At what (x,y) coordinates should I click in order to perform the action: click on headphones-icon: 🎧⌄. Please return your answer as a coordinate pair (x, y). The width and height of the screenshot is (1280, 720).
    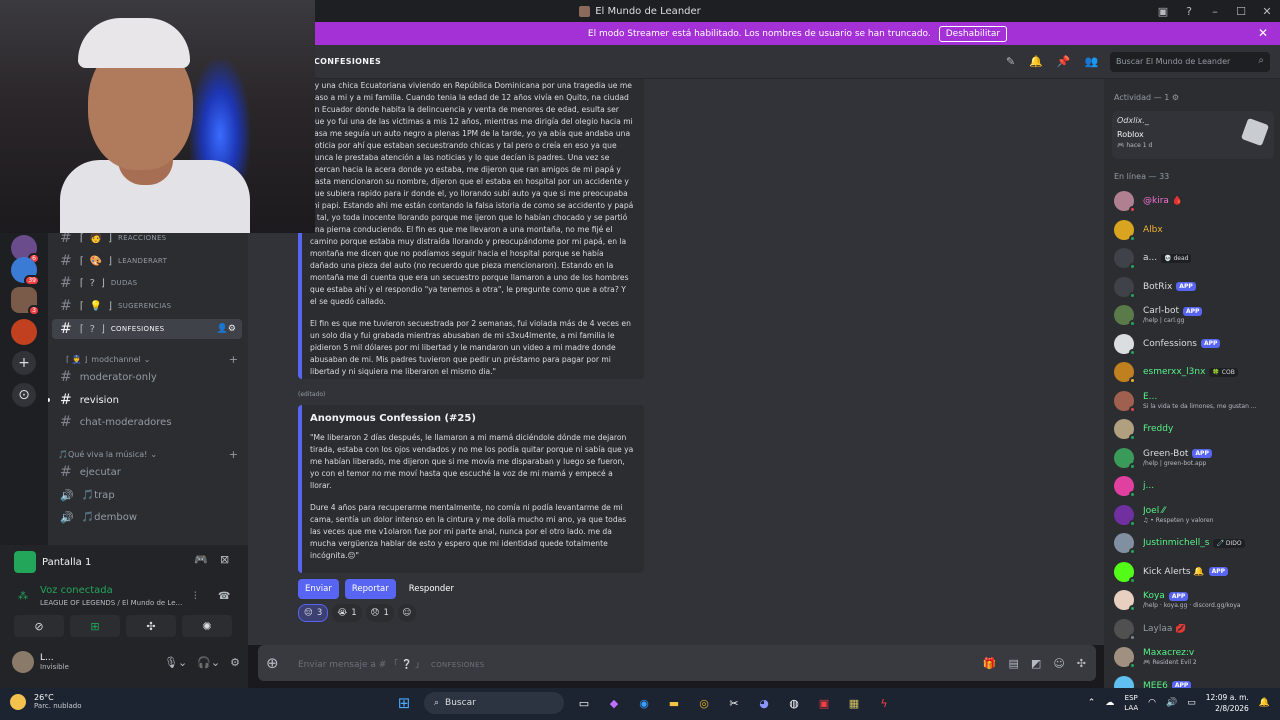
    Looking at the image, I should click on (208, 662).